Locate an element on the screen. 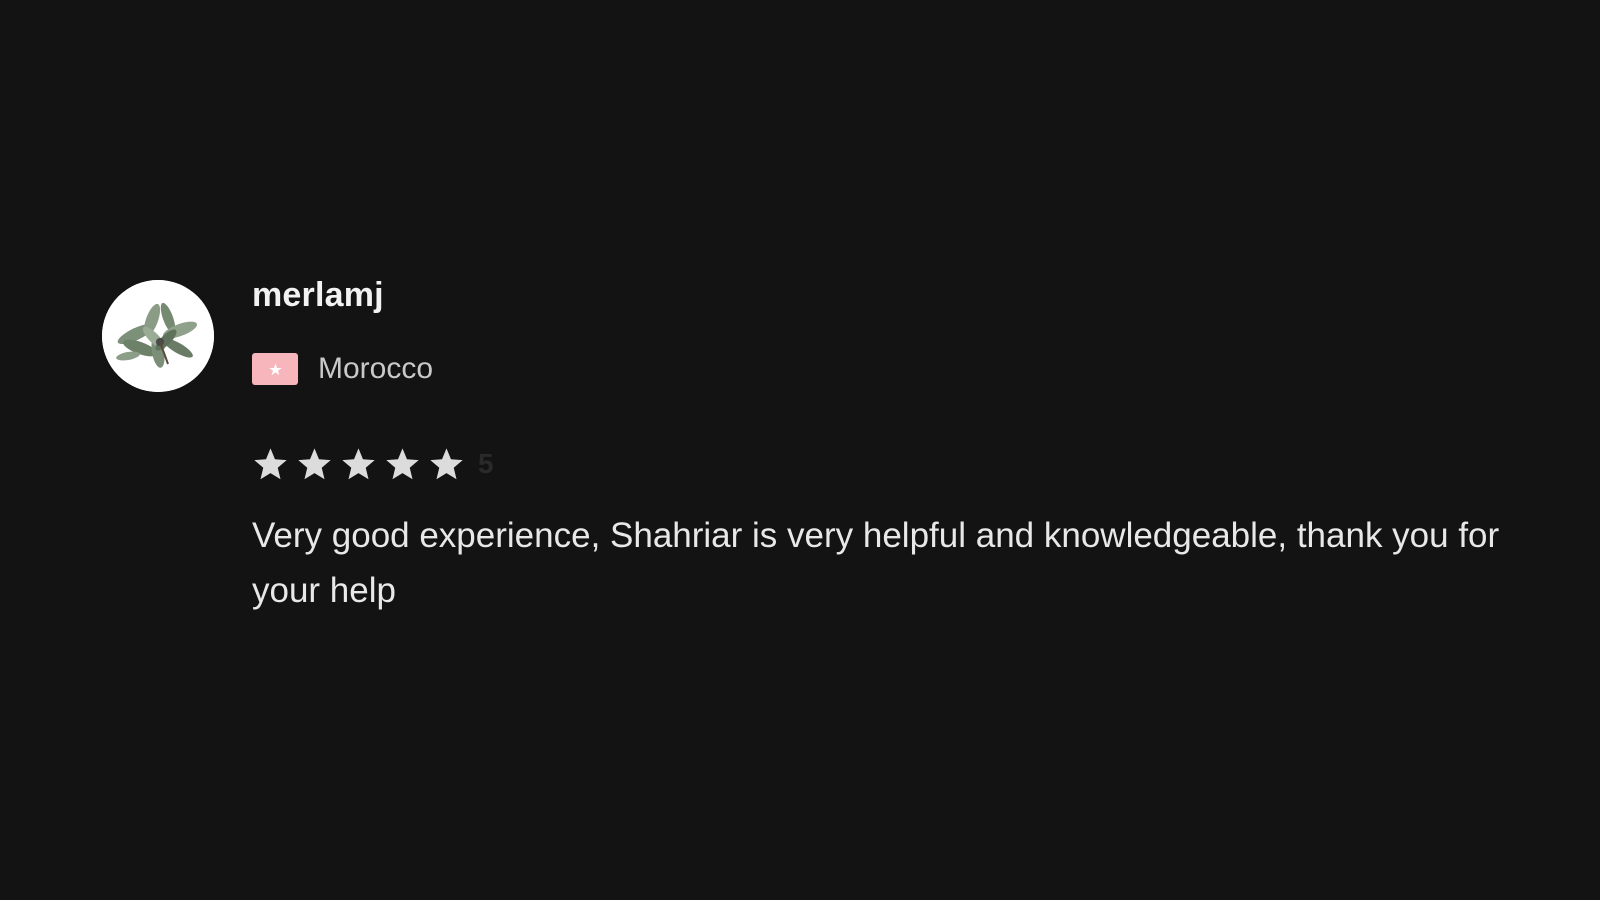 The height and width of the screenshot is (900, 1600). reviewer-avatar is located at coordinates (158, 336).